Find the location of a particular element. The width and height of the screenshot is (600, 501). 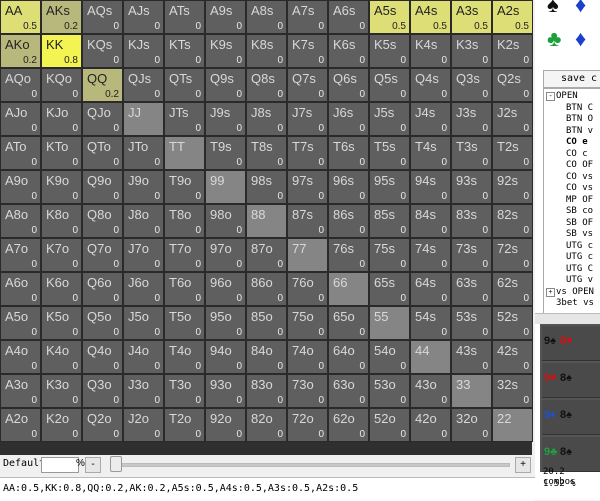

hand-cell-T9o: T9o 0 is located at coordinates (184, 187).